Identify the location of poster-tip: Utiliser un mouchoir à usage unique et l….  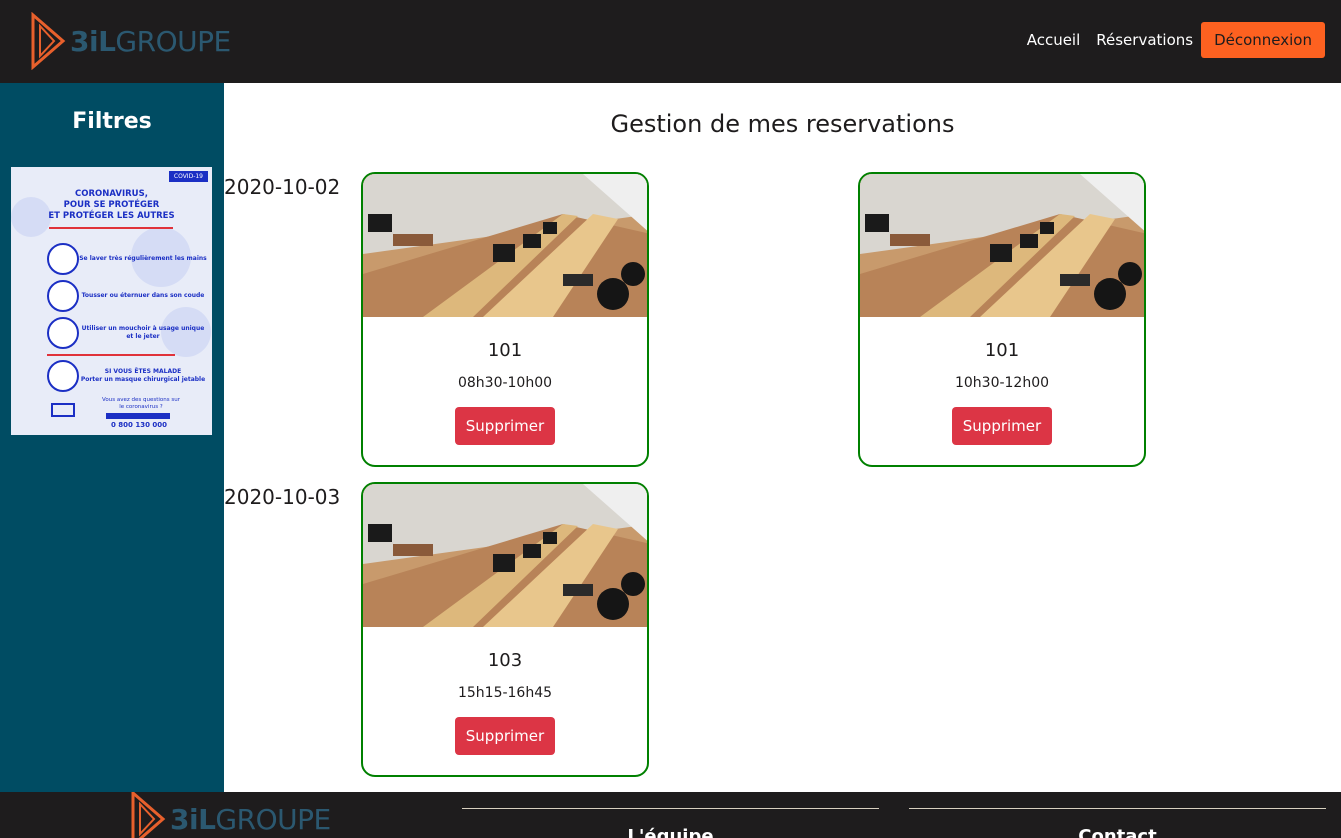
(127, 333).